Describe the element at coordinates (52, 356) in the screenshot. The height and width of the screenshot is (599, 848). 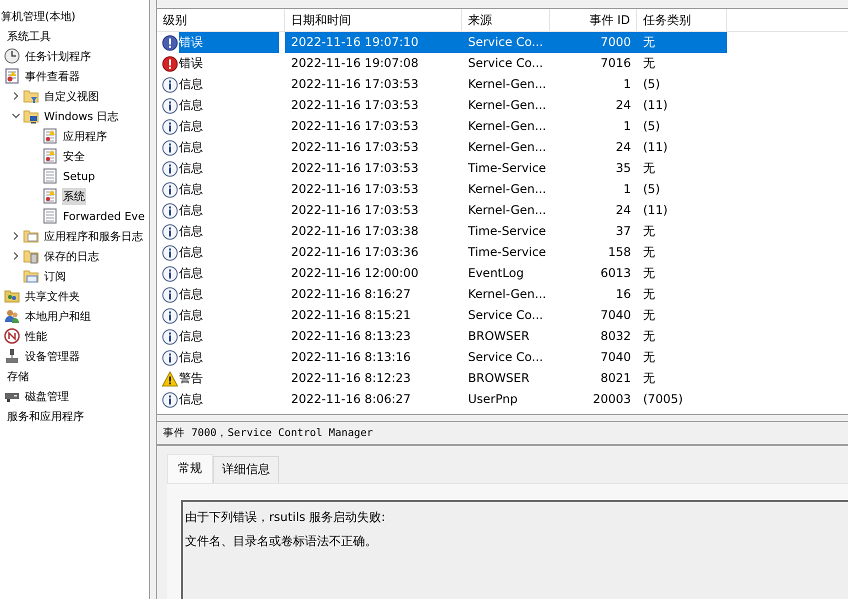
I see `tree-item: 设备管理器` at that location.